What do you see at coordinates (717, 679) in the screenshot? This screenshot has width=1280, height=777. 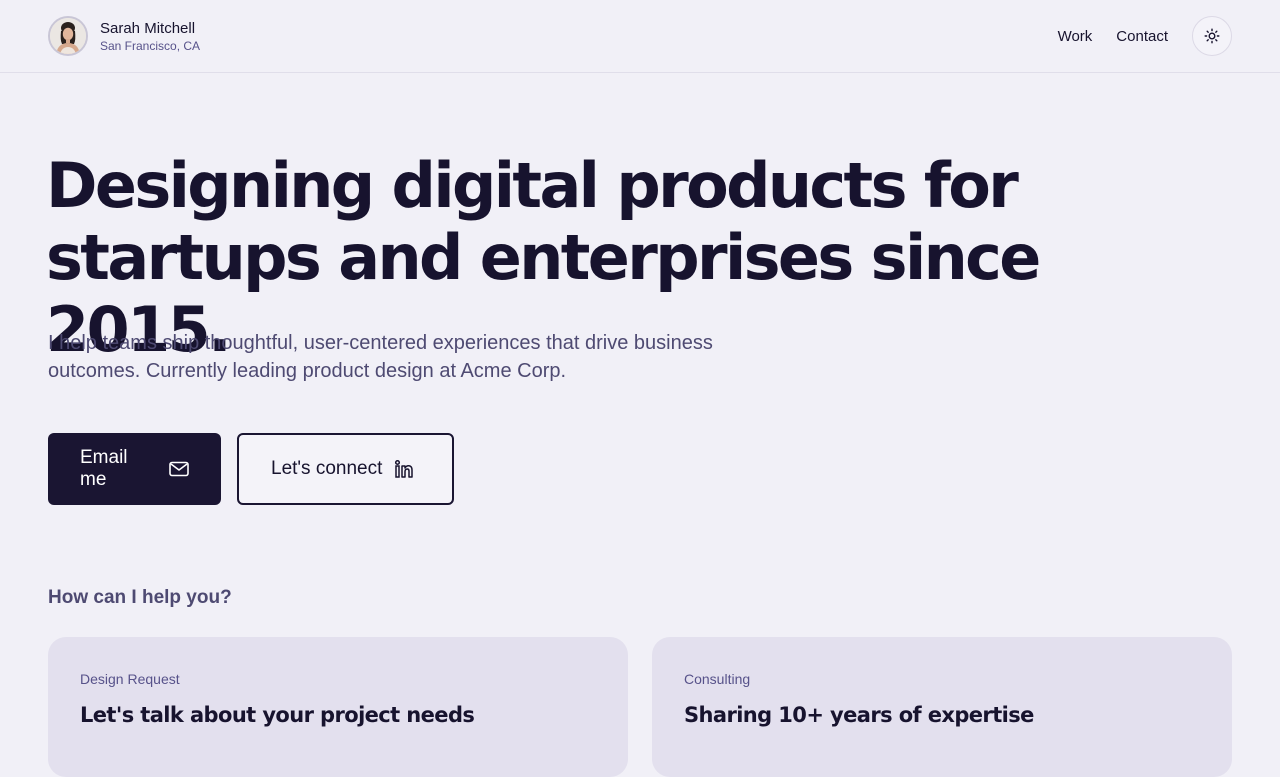 I see `card-tag: Consulting` at bounding box center [717, 679].